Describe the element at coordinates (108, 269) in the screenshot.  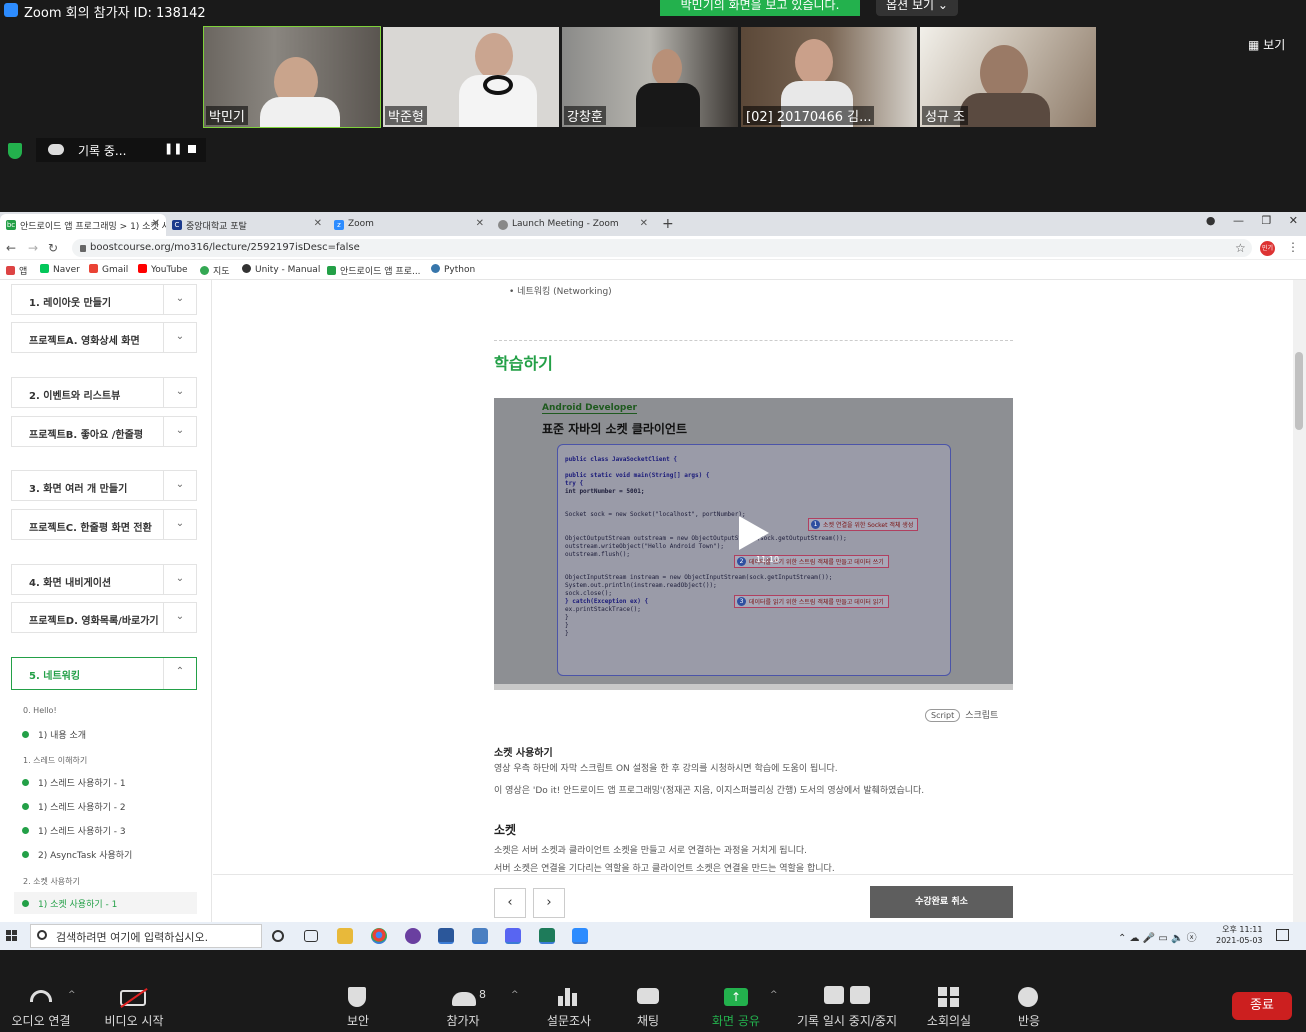
I see `bookmark-gmail: Gmail` at that location.